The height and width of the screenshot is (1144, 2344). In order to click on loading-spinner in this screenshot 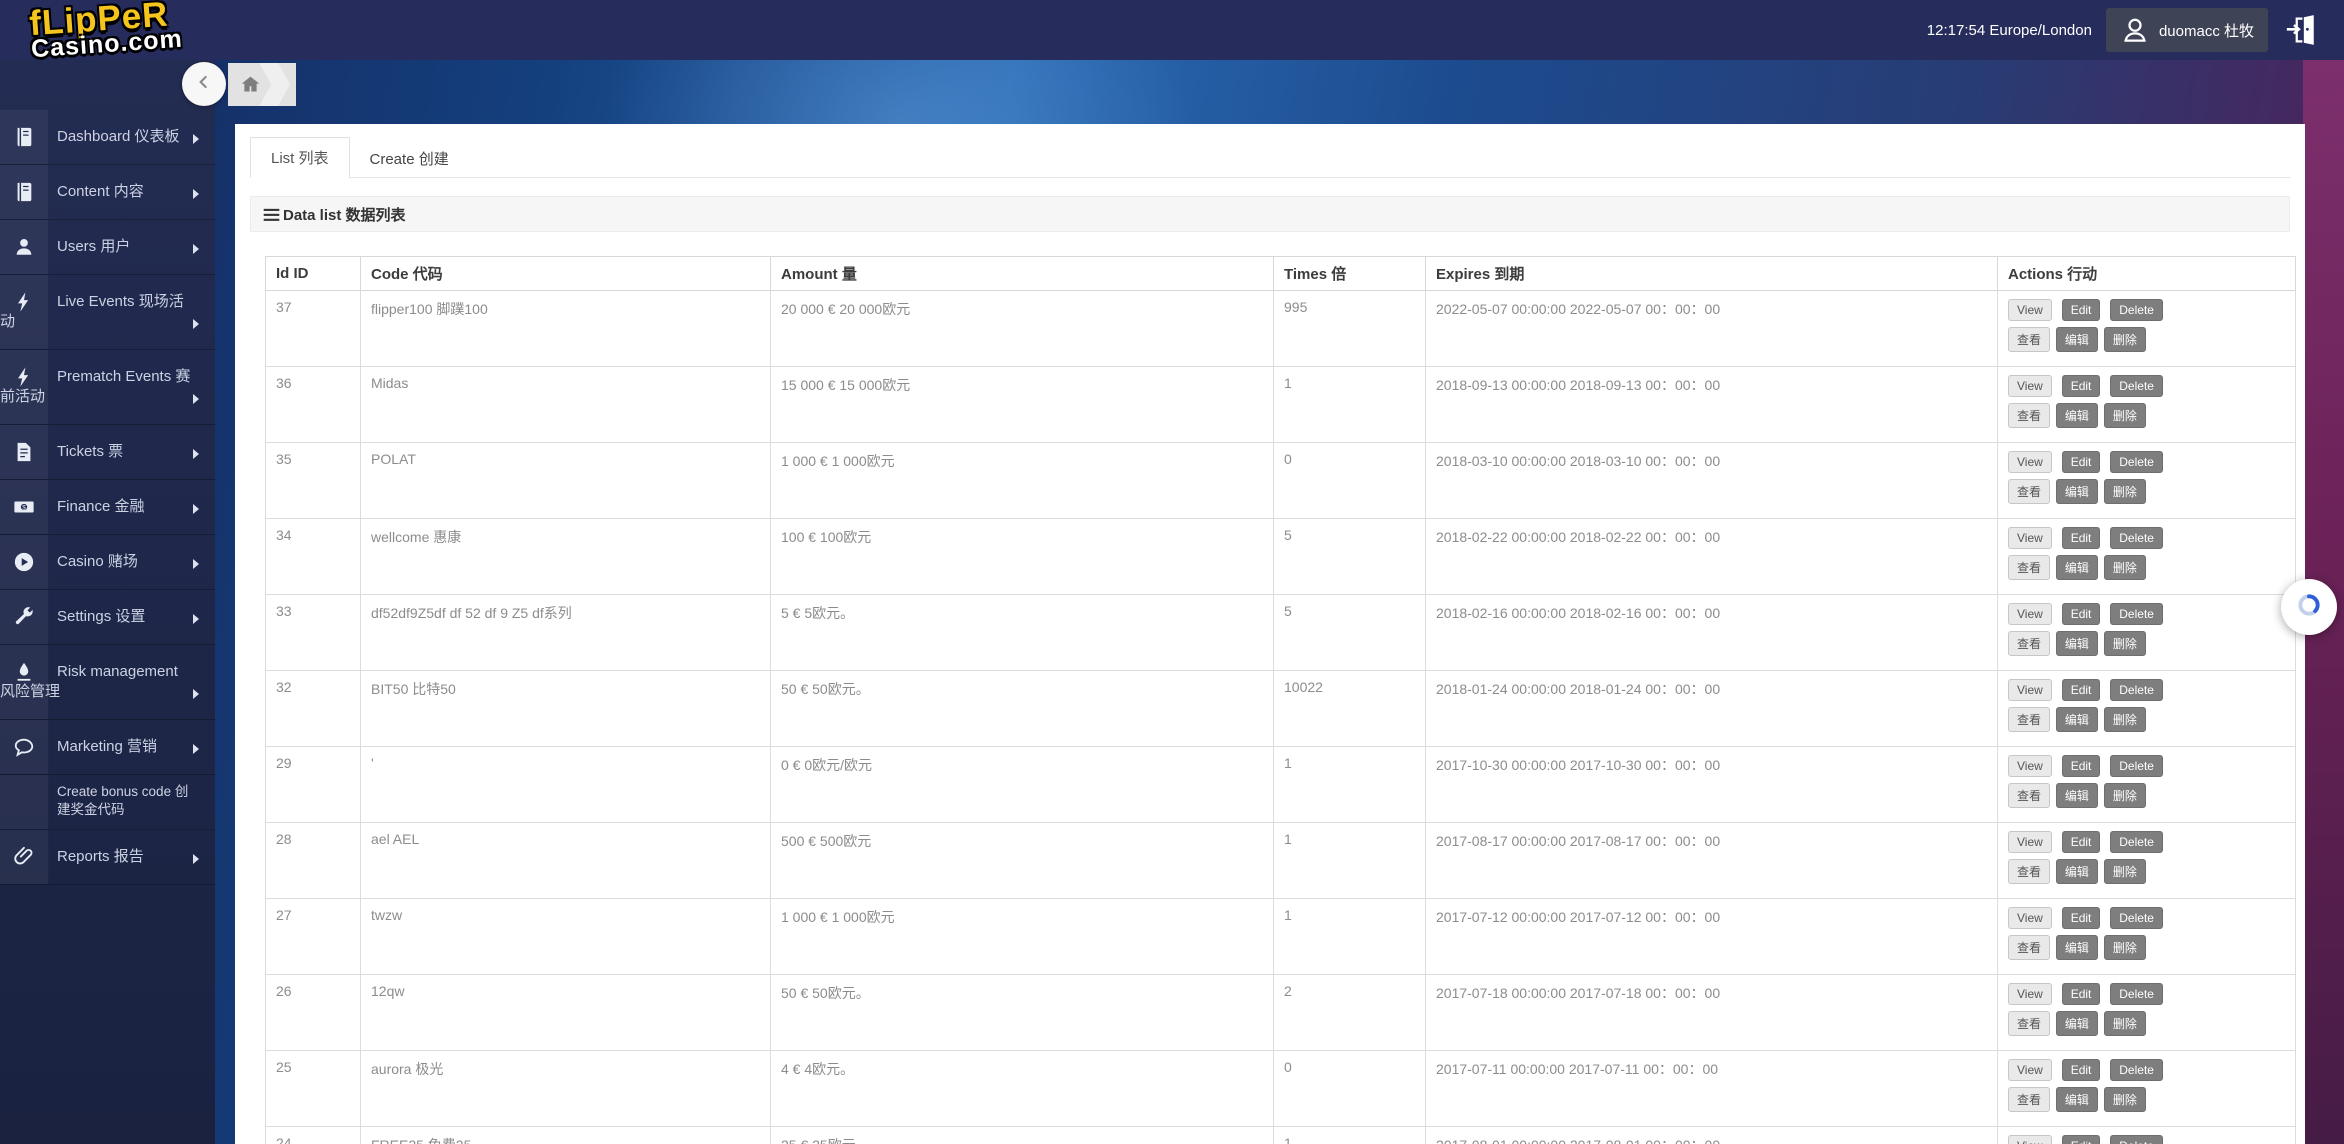, I will do `click(2309, 607)`.